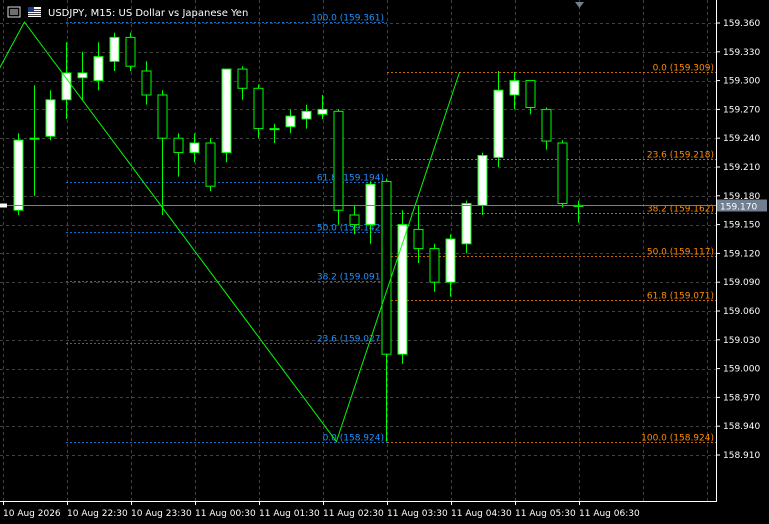 The height and width of the screenshot is (524, 769). I want to click on fib-left-level-label: 100.0 (159.361), so click(347, 19).